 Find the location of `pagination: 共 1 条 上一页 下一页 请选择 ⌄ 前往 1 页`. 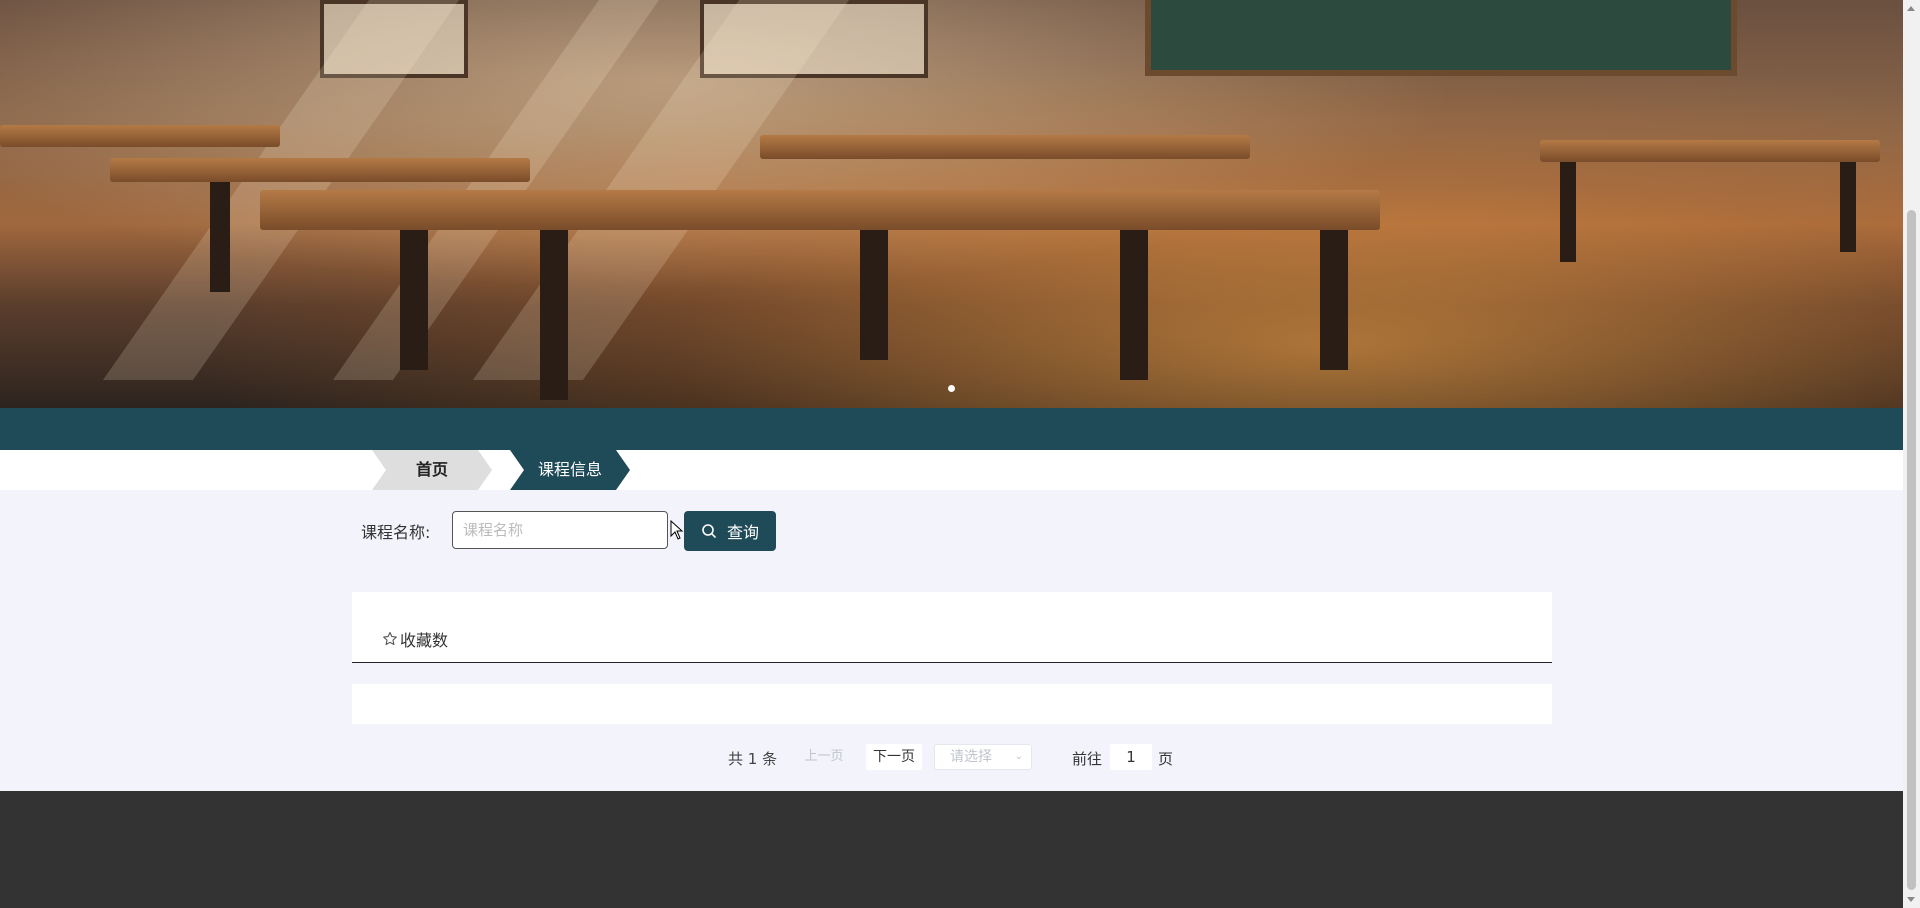

pagination: 共 1 条 上一页 下一页 请选择 ⌄ 前往 1 页 is located at coordinates (951, 757).